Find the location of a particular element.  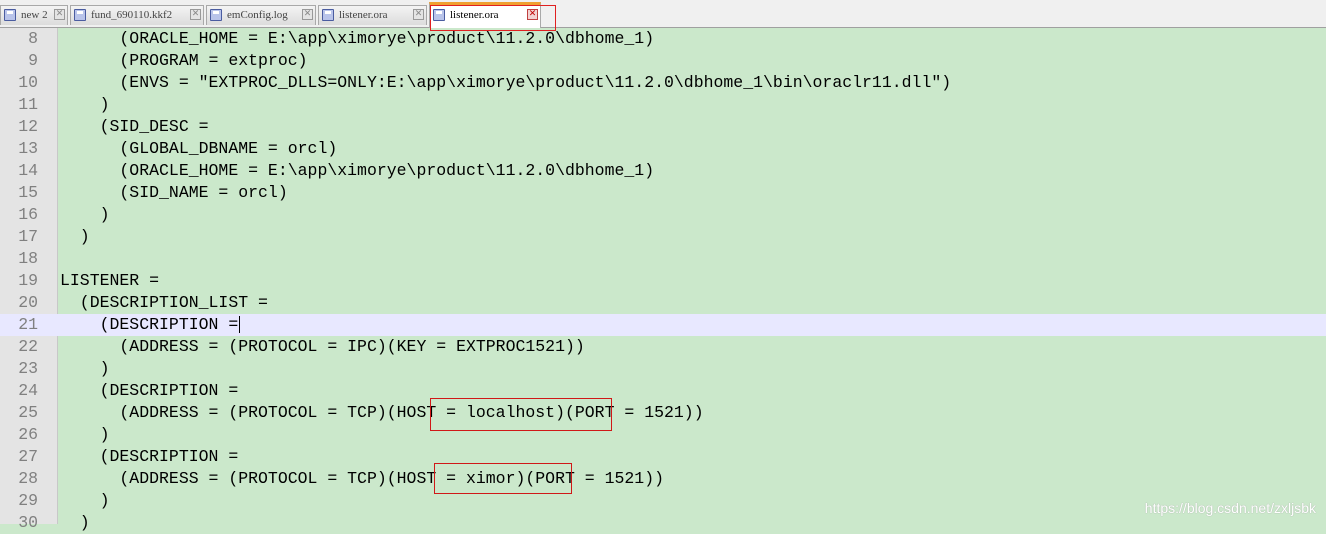

line-number: 22 is located at coordinates (28, 346).